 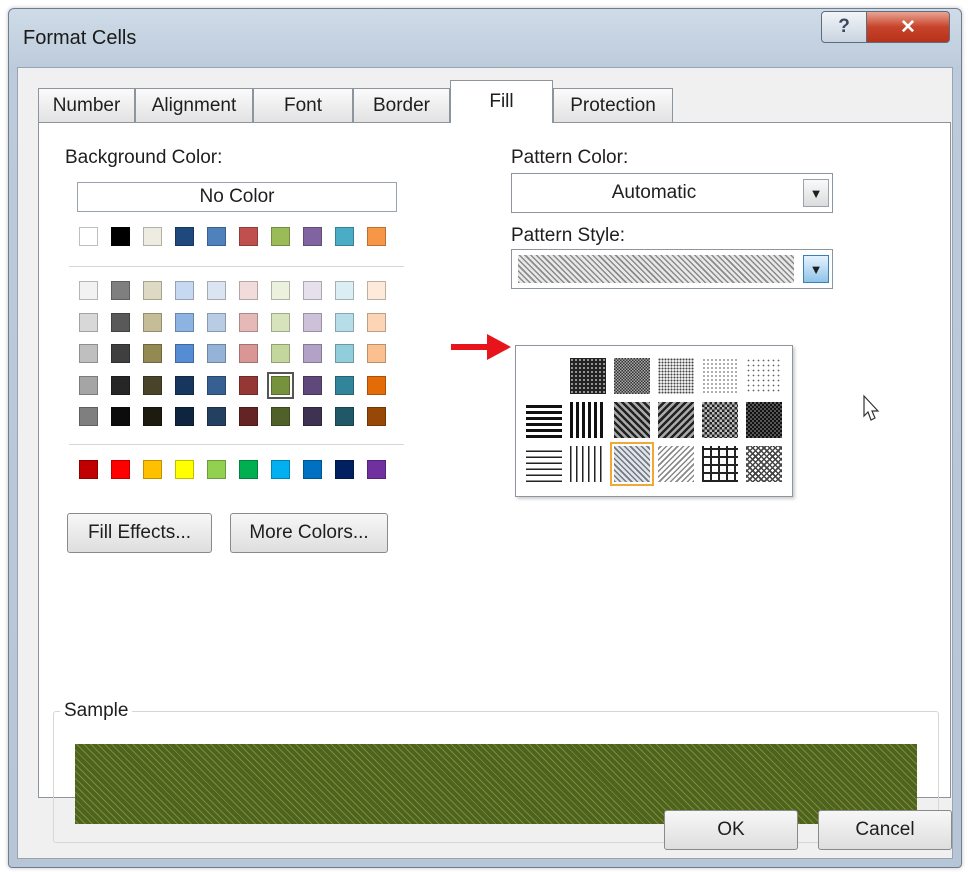 What do you see at coordinates (194, 105) in the screenshot?
I see `tab-alignment: Alignment` at bounding box center [194, 105].